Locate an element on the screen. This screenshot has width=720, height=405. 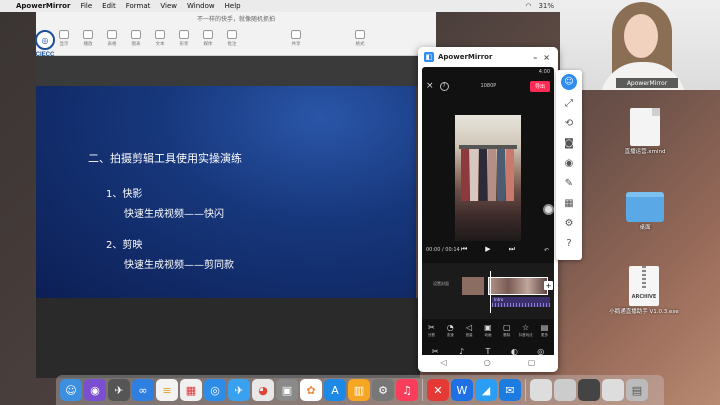
menu-window: Window is located at coordinates (201, 6).